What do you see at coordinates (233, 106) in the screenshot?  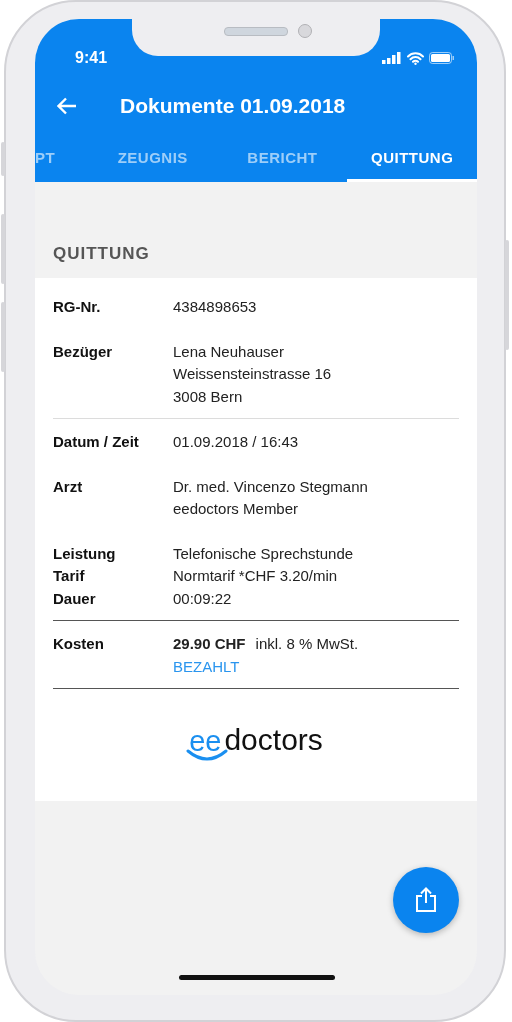 I see `screen-title: Dokumente 01.09.2018` at bounding box center [233, 106].